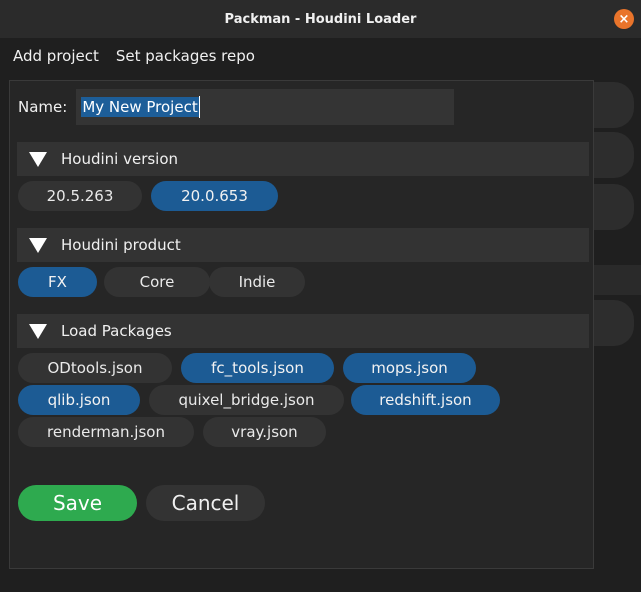 The width and height of the screenshot is (641, 592). Describe the element at coordinates (303, 245) in the screenshot. I see `section-houdini-product: Houdini product` at that location.